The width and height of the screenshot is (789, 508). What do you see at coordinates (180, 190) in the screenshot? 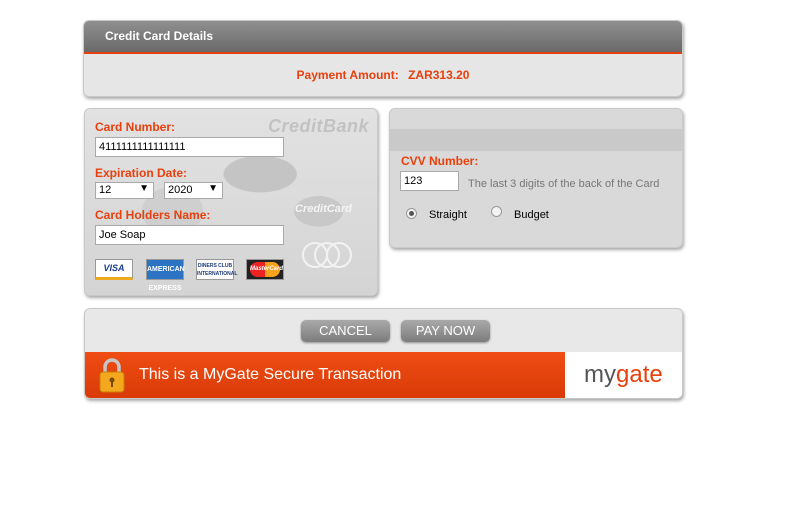
I see `expiration-year-value: 2020` at bounding box center [180, 190].